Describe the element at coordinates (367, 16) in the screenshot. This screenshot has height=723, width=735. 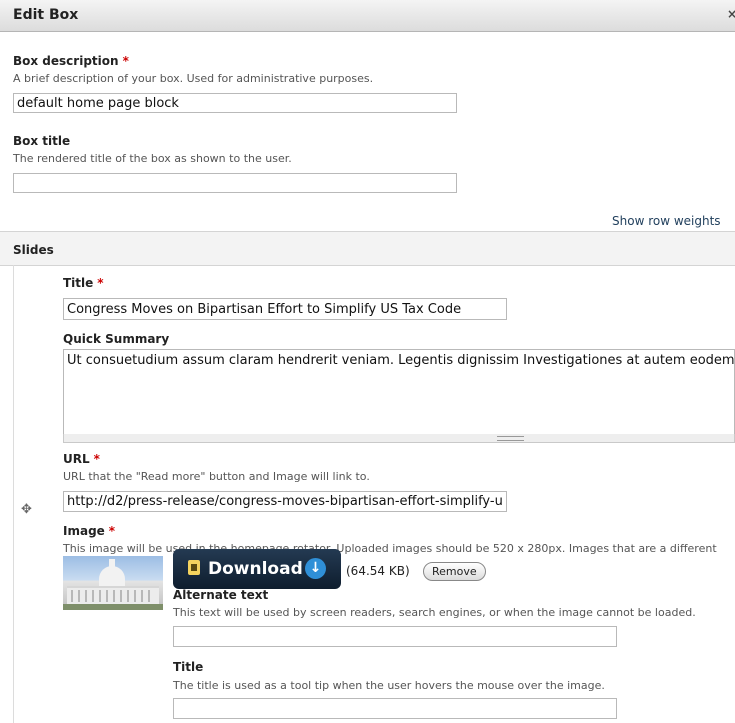
I see `dialog-titlebar: Edit Box ×` at that location.